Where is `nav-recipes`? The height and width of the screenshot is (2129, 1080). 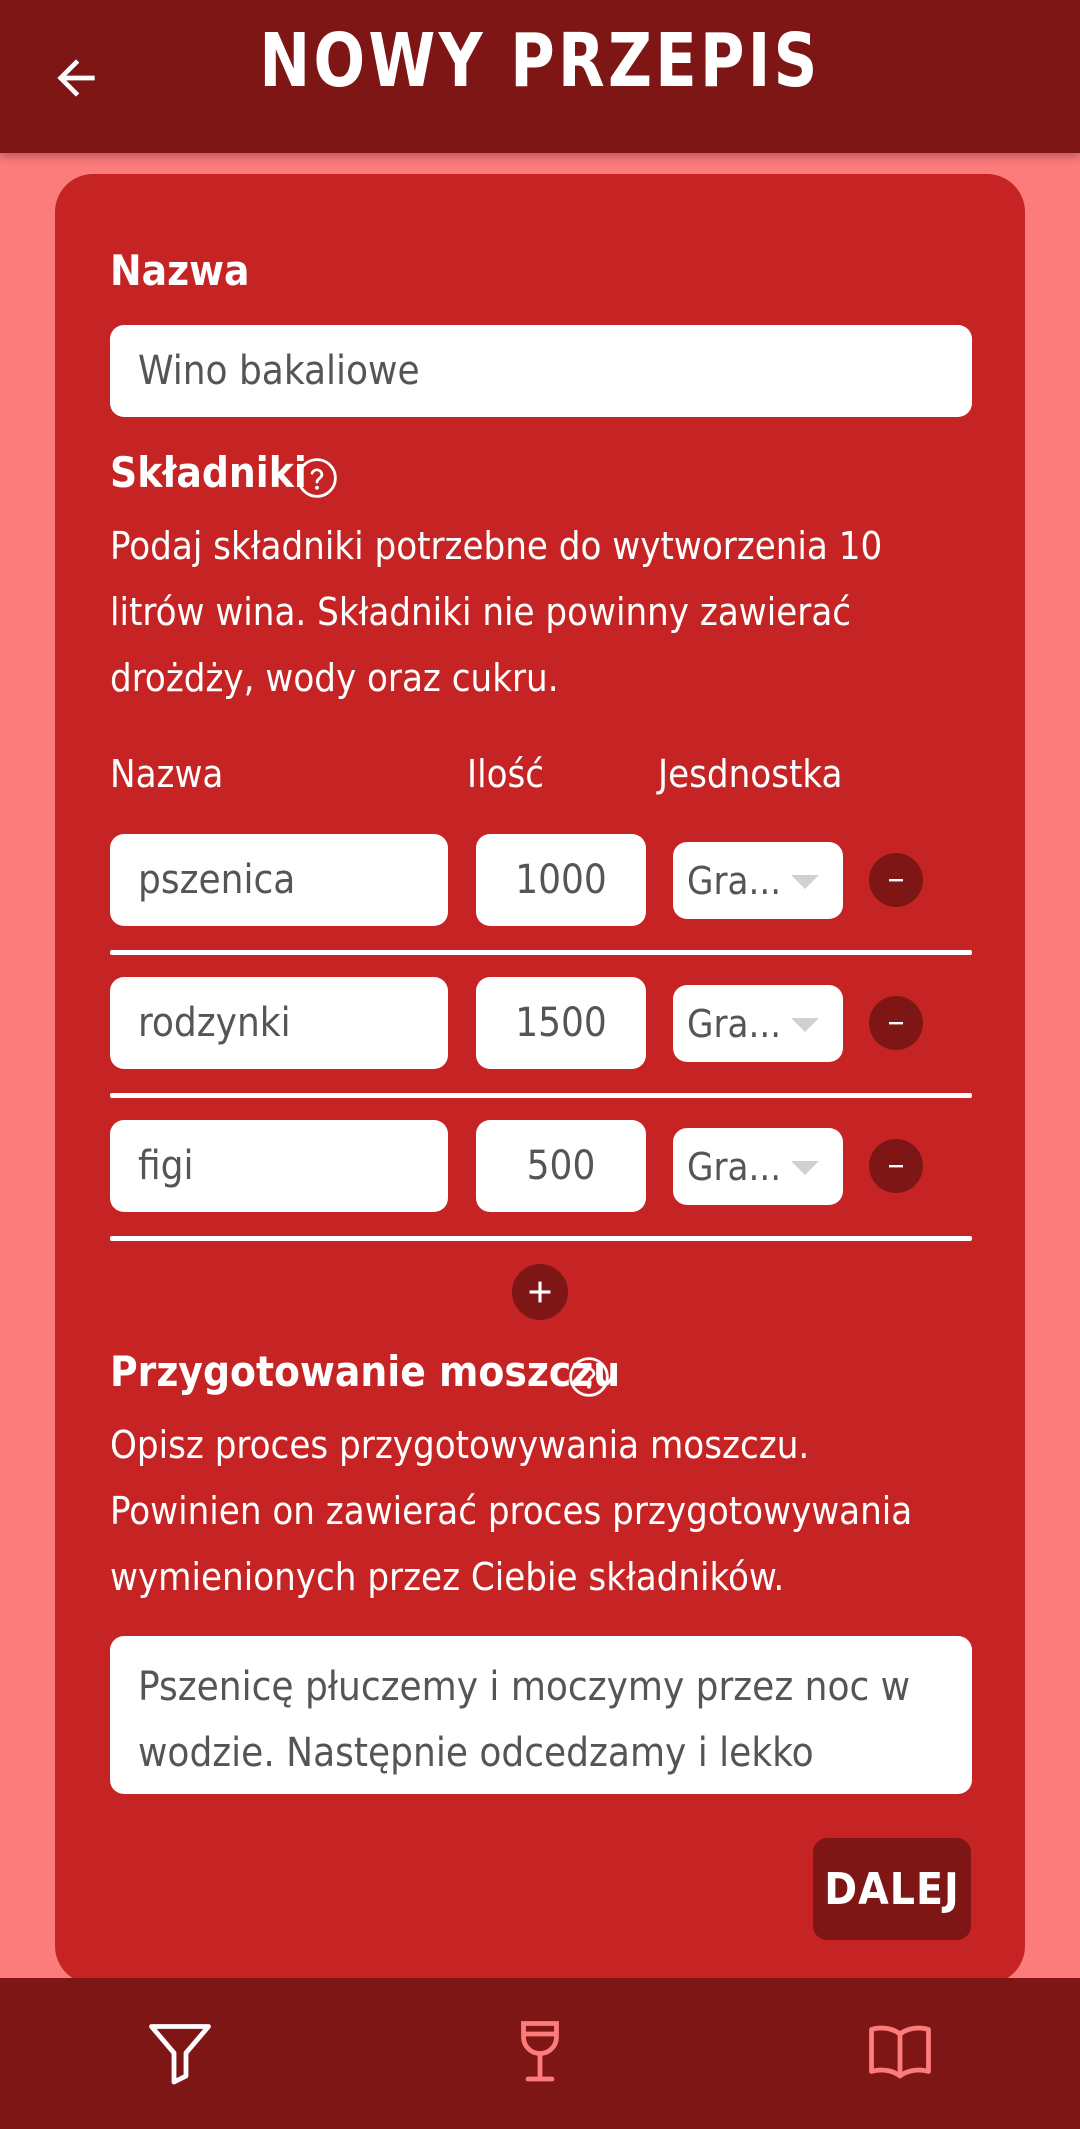
nav-recipes is located at coordinates (900, 2052).